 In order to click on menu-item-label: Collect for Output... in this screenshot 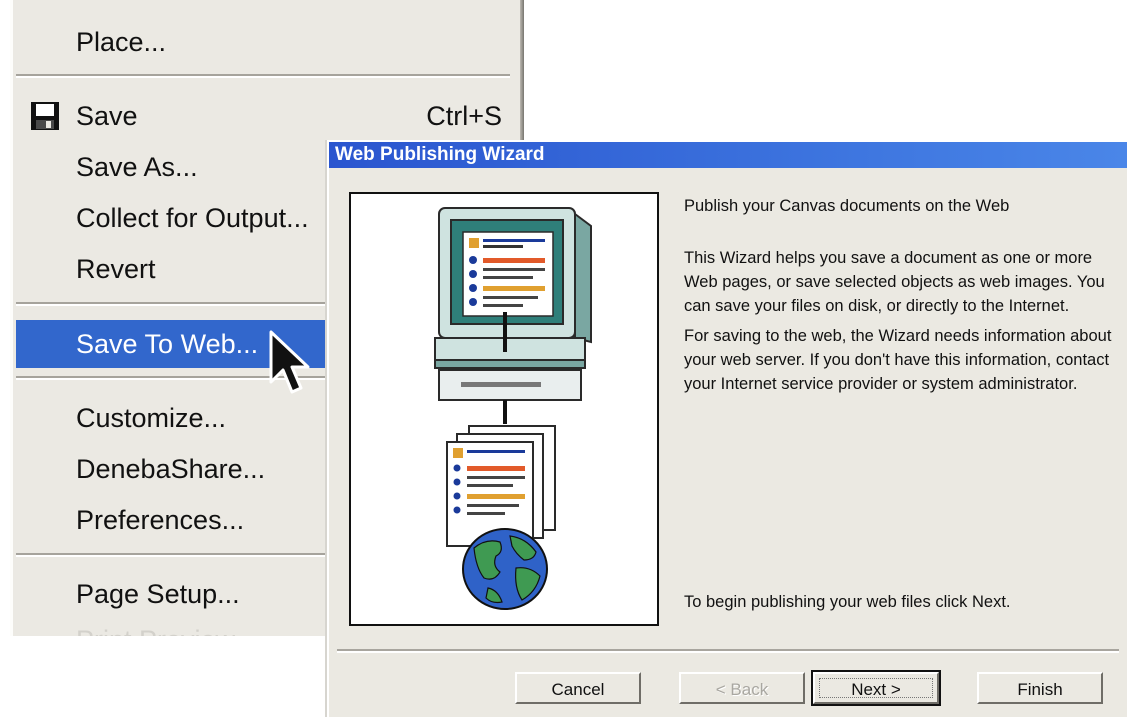, I will do `click(192, 218)`.